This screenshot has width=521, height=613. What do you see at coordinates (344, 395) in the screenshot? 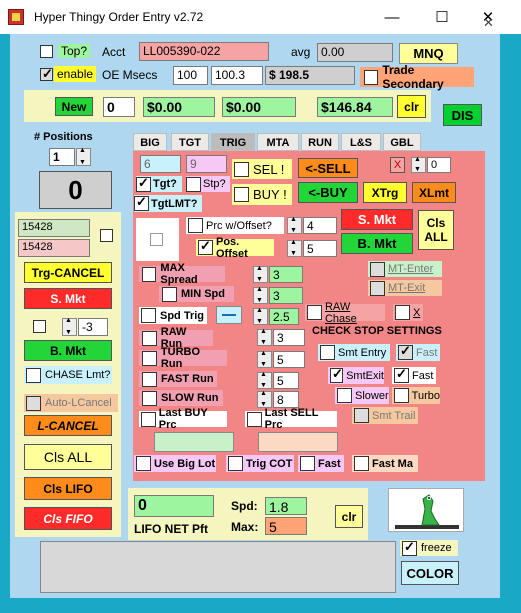
I see `slower-checkbox` at bounding box center [344, 395].